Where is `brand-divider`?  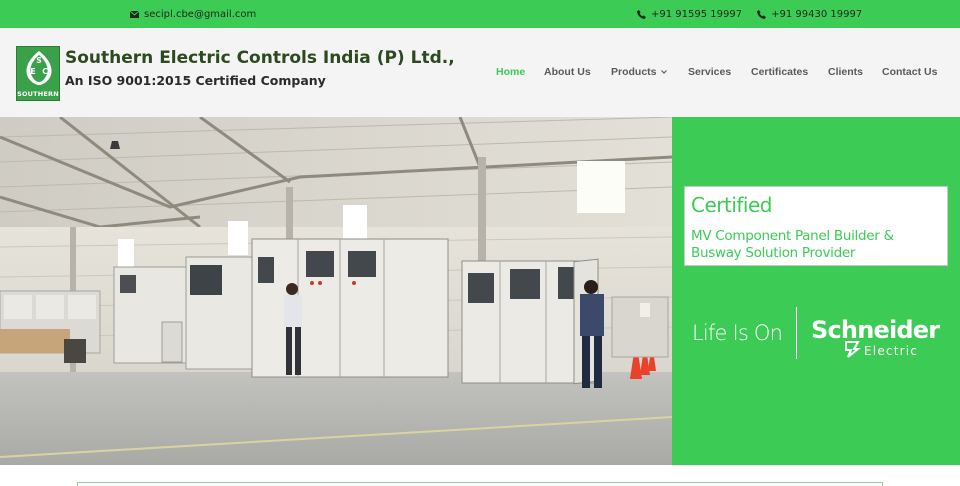 brand-divider is located at coordinates (796, 333).